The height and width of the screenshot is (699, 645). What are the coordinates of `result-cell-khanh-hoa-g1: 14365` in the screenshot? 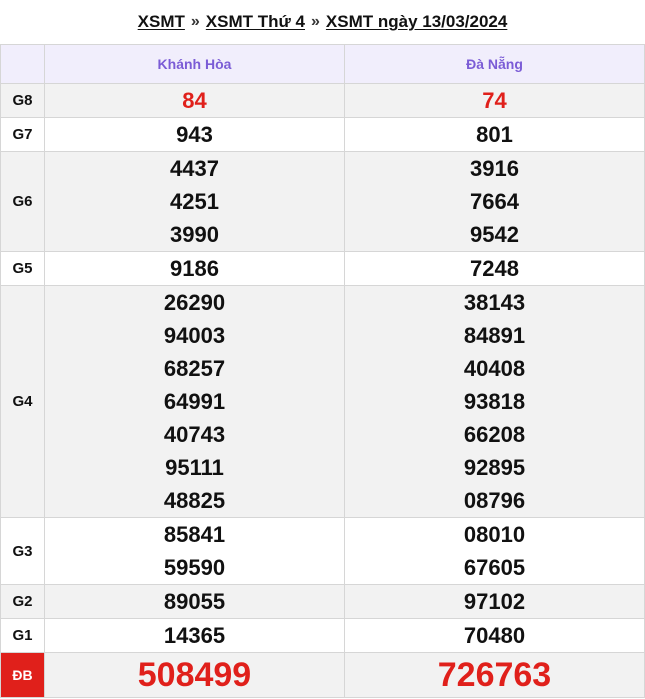 It's located at (194, 635).